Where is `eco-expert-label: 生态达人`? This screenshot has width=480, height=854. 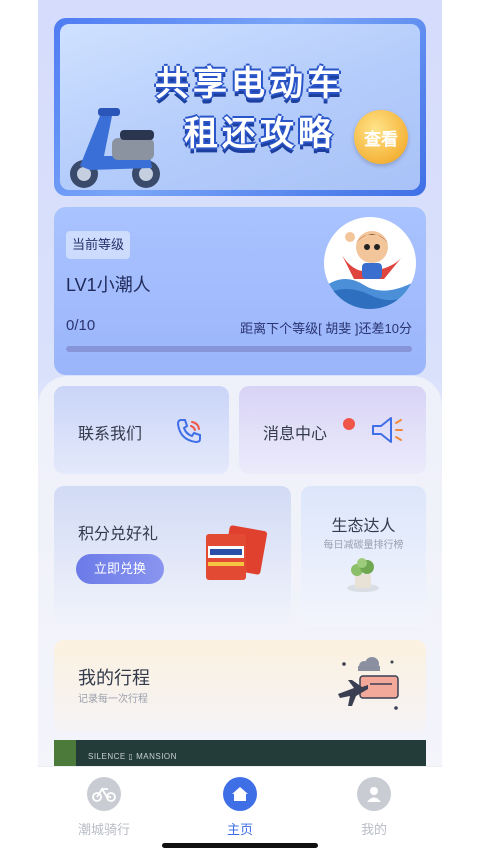
eco-expert-label: 生态达人 is located at coordinates (363, 526).